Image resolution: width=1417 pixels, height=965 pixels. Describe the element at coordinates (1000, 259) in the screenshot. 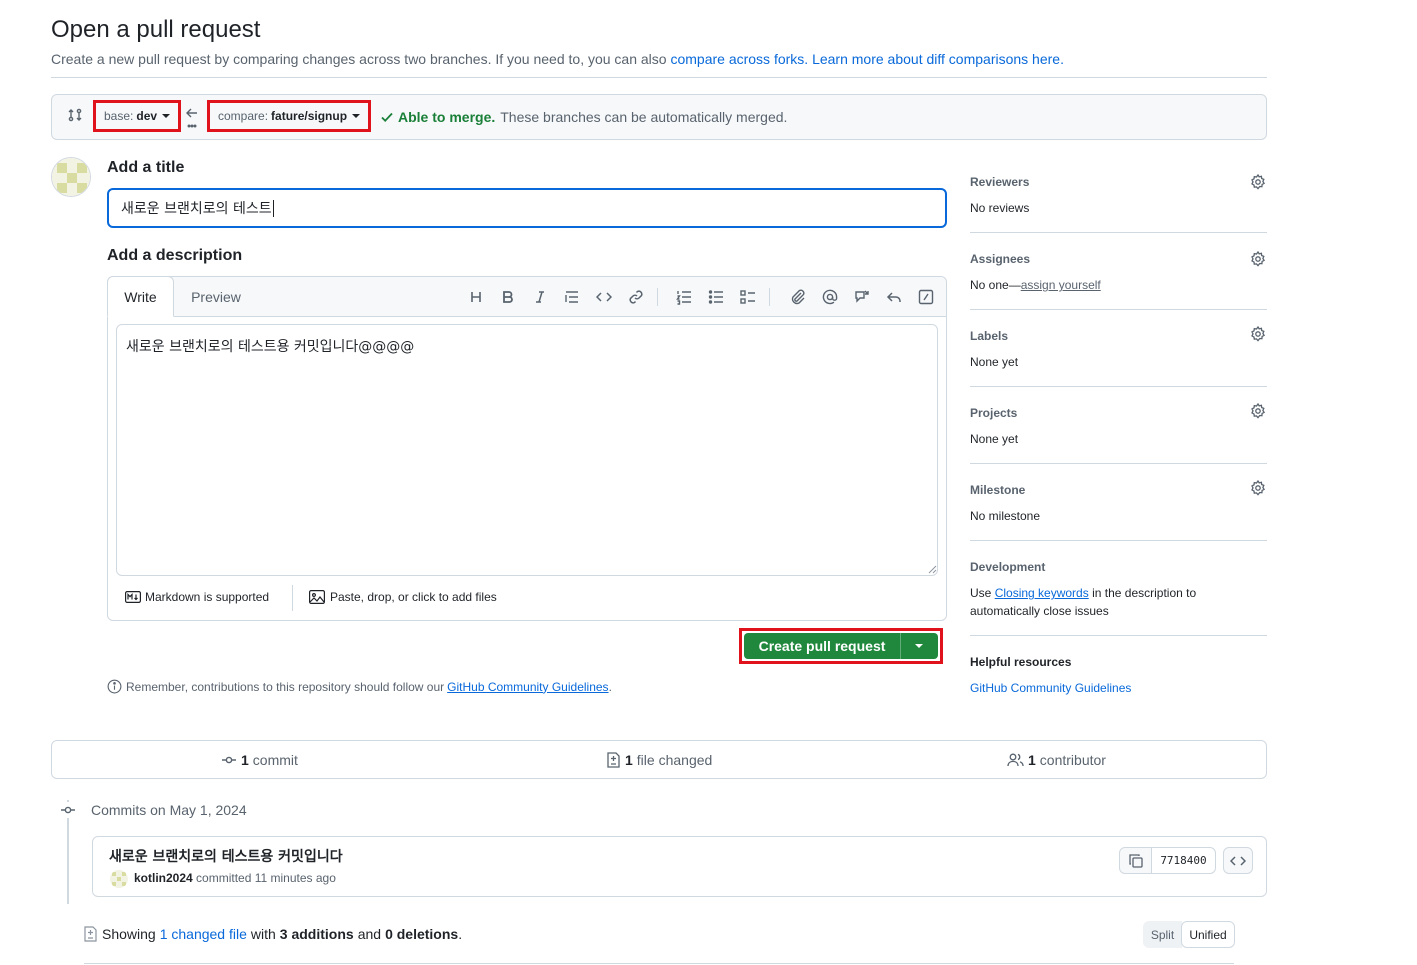

I see `assignees-title: Assignees` at that location.